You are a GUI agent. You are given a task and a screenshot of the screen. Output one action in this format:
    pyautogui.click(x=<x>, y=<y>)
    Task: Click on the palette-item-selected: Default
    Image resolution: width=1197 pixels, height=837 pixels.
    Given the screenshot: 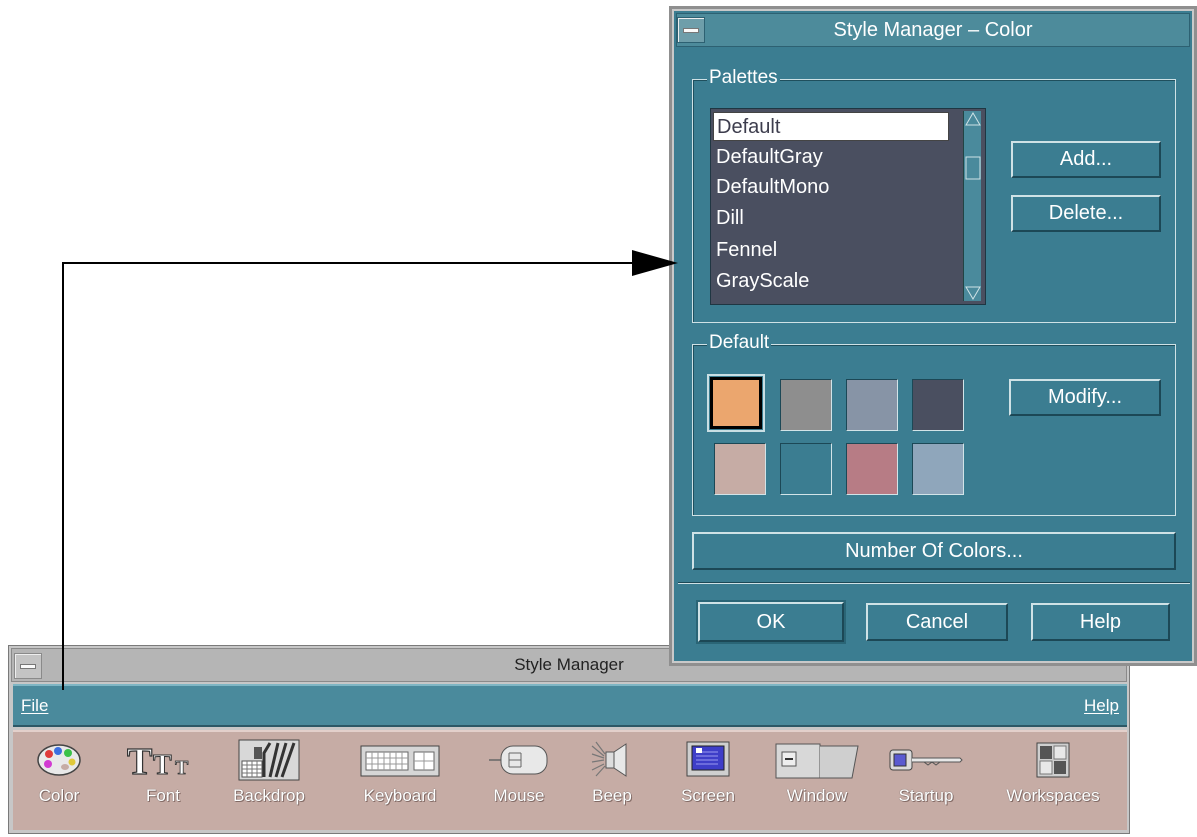 What is the action you would take?
    pyautogui.click(x=831, y=126)
    